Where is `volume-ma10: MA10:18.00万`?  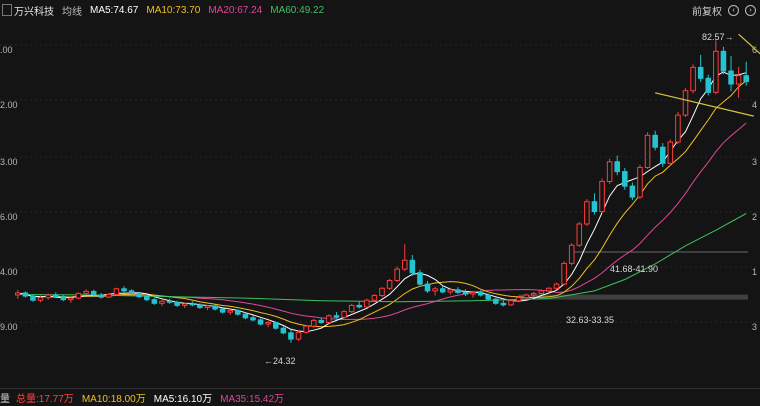 volume-ma10: MA10:18.00万 is located at coordinates (113, 399).